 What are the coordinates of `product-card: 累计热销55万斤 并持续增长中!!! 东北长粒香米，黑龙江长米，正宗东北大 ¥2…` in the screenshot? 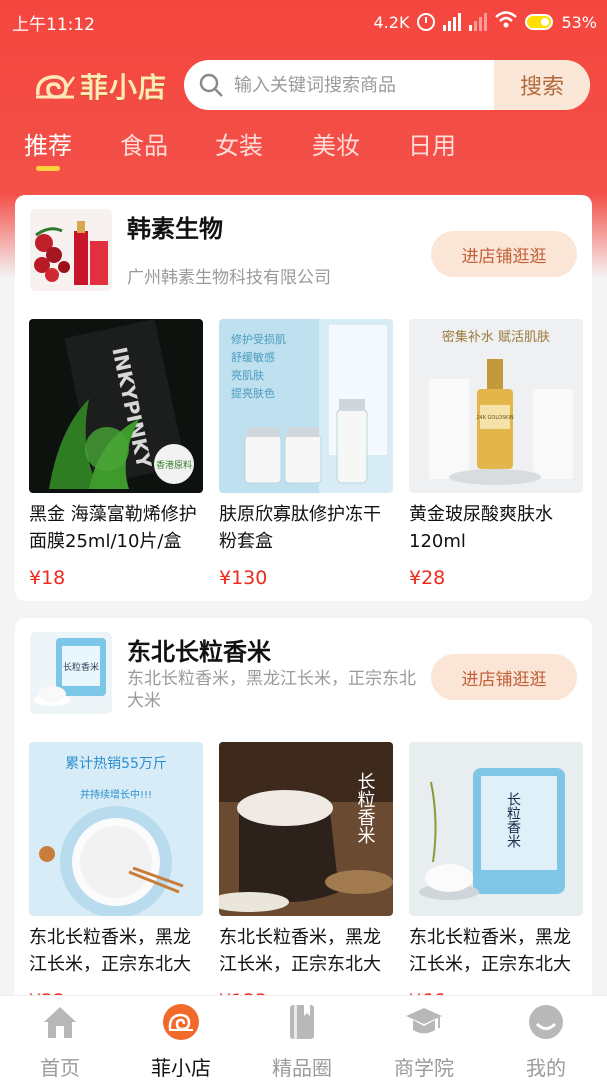 It's located at (116, 877).